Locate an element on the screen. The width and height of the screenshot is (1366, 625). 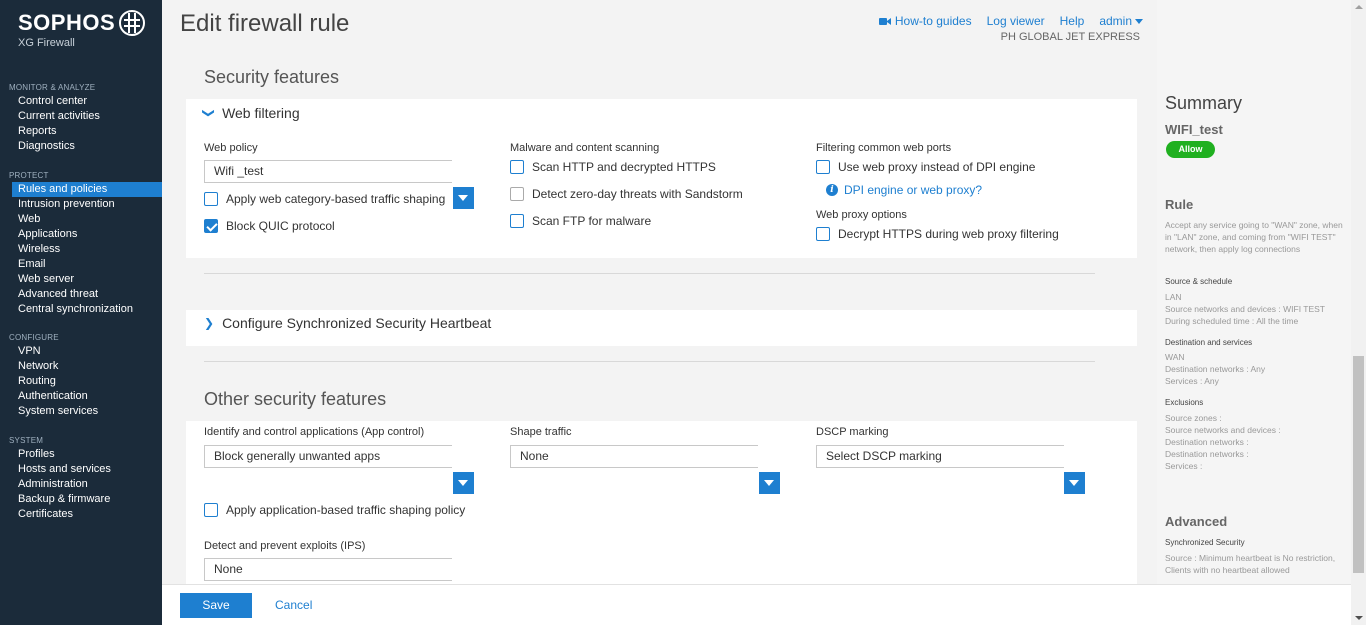
web-filtering-toggle: ❯ Web filtering is located at coordinates (251, 113).